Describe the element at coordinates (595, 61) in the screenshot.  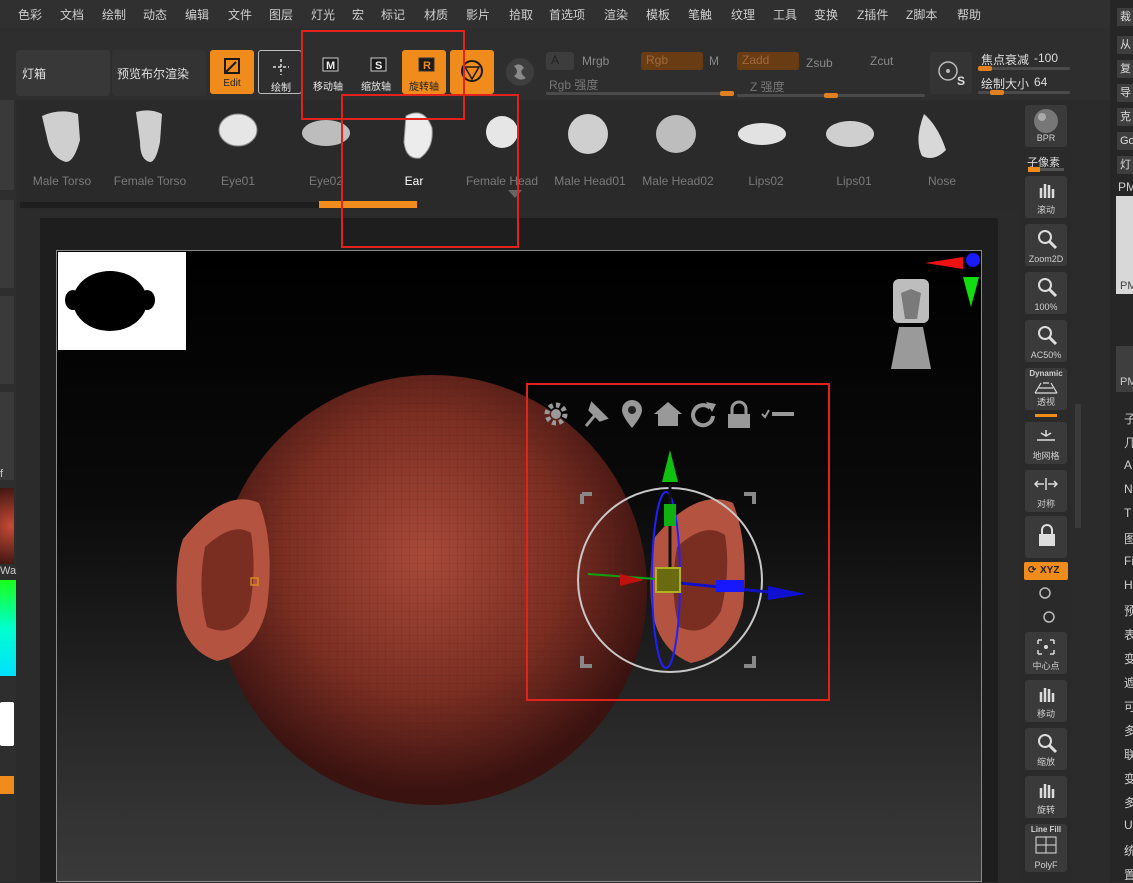
I see `mrgb-button: Mrgb` at that location.